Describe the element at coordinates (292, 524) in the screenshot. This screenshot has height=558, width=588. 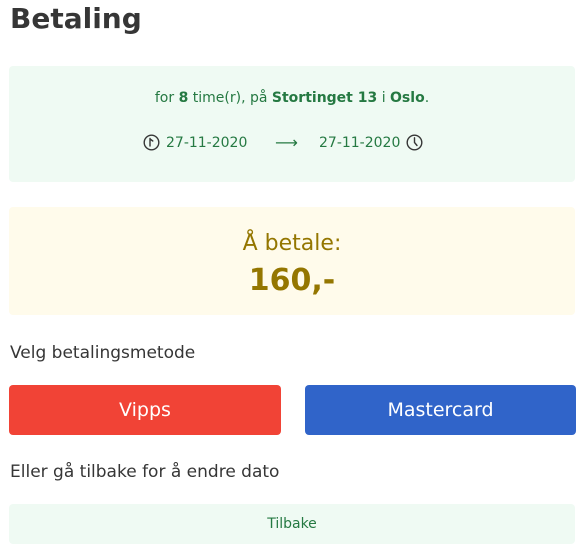
I see `back-button: Tilbake` at that location.